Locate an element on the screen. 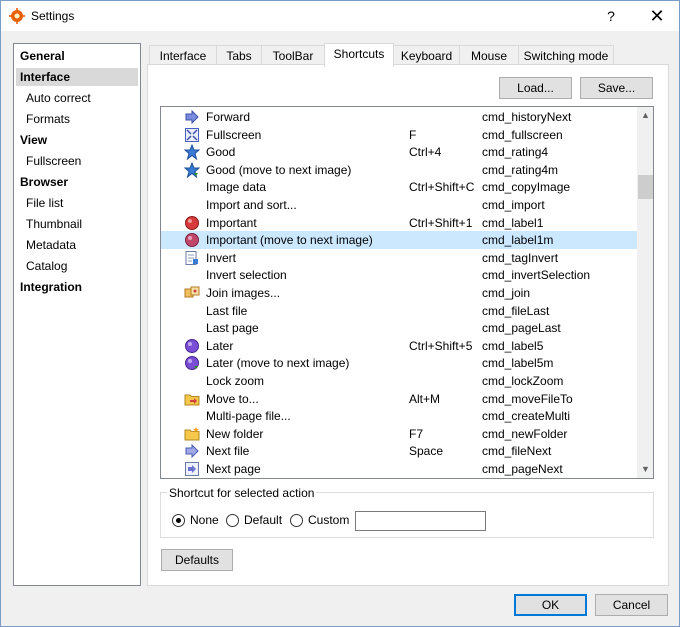  shortcut-row: New folder F7 cmd_newFolder is located at coordinates (399, 434).